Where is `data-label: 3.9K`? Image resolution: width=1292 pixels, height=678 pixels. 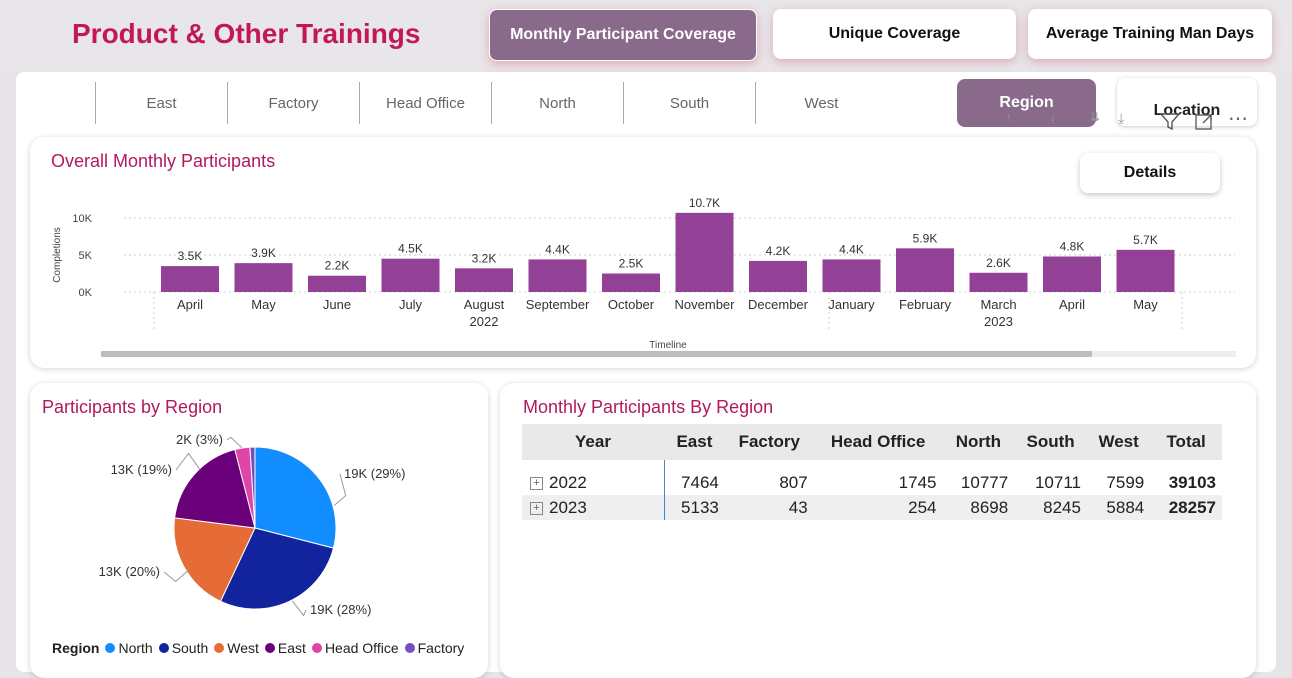
data-label: 3.9K is located at coordinates (263, 253).